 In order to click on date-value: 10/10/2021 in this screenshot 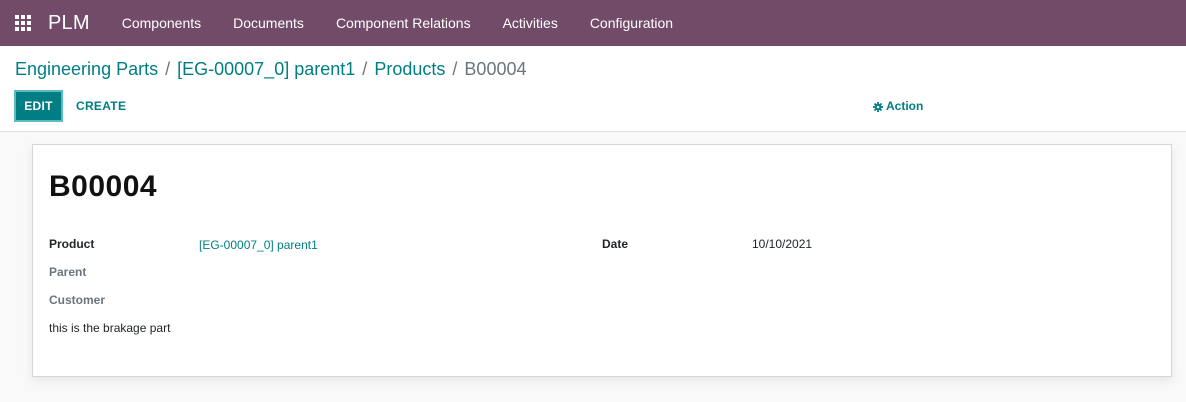, I will do `click(782, 244)`.